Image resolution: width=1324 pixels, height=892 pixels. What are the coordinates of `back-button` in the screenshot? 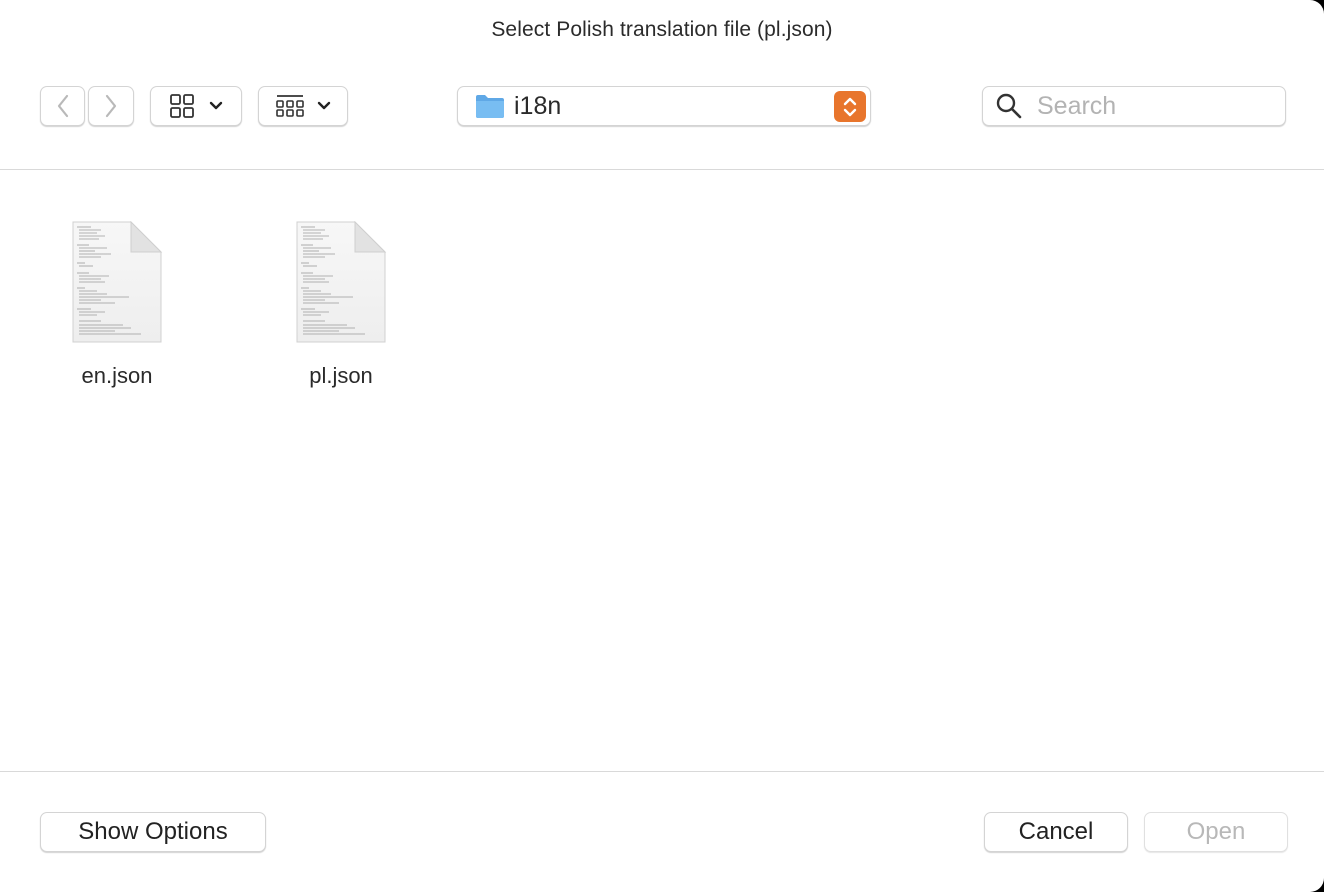 It's located at (62, 106).